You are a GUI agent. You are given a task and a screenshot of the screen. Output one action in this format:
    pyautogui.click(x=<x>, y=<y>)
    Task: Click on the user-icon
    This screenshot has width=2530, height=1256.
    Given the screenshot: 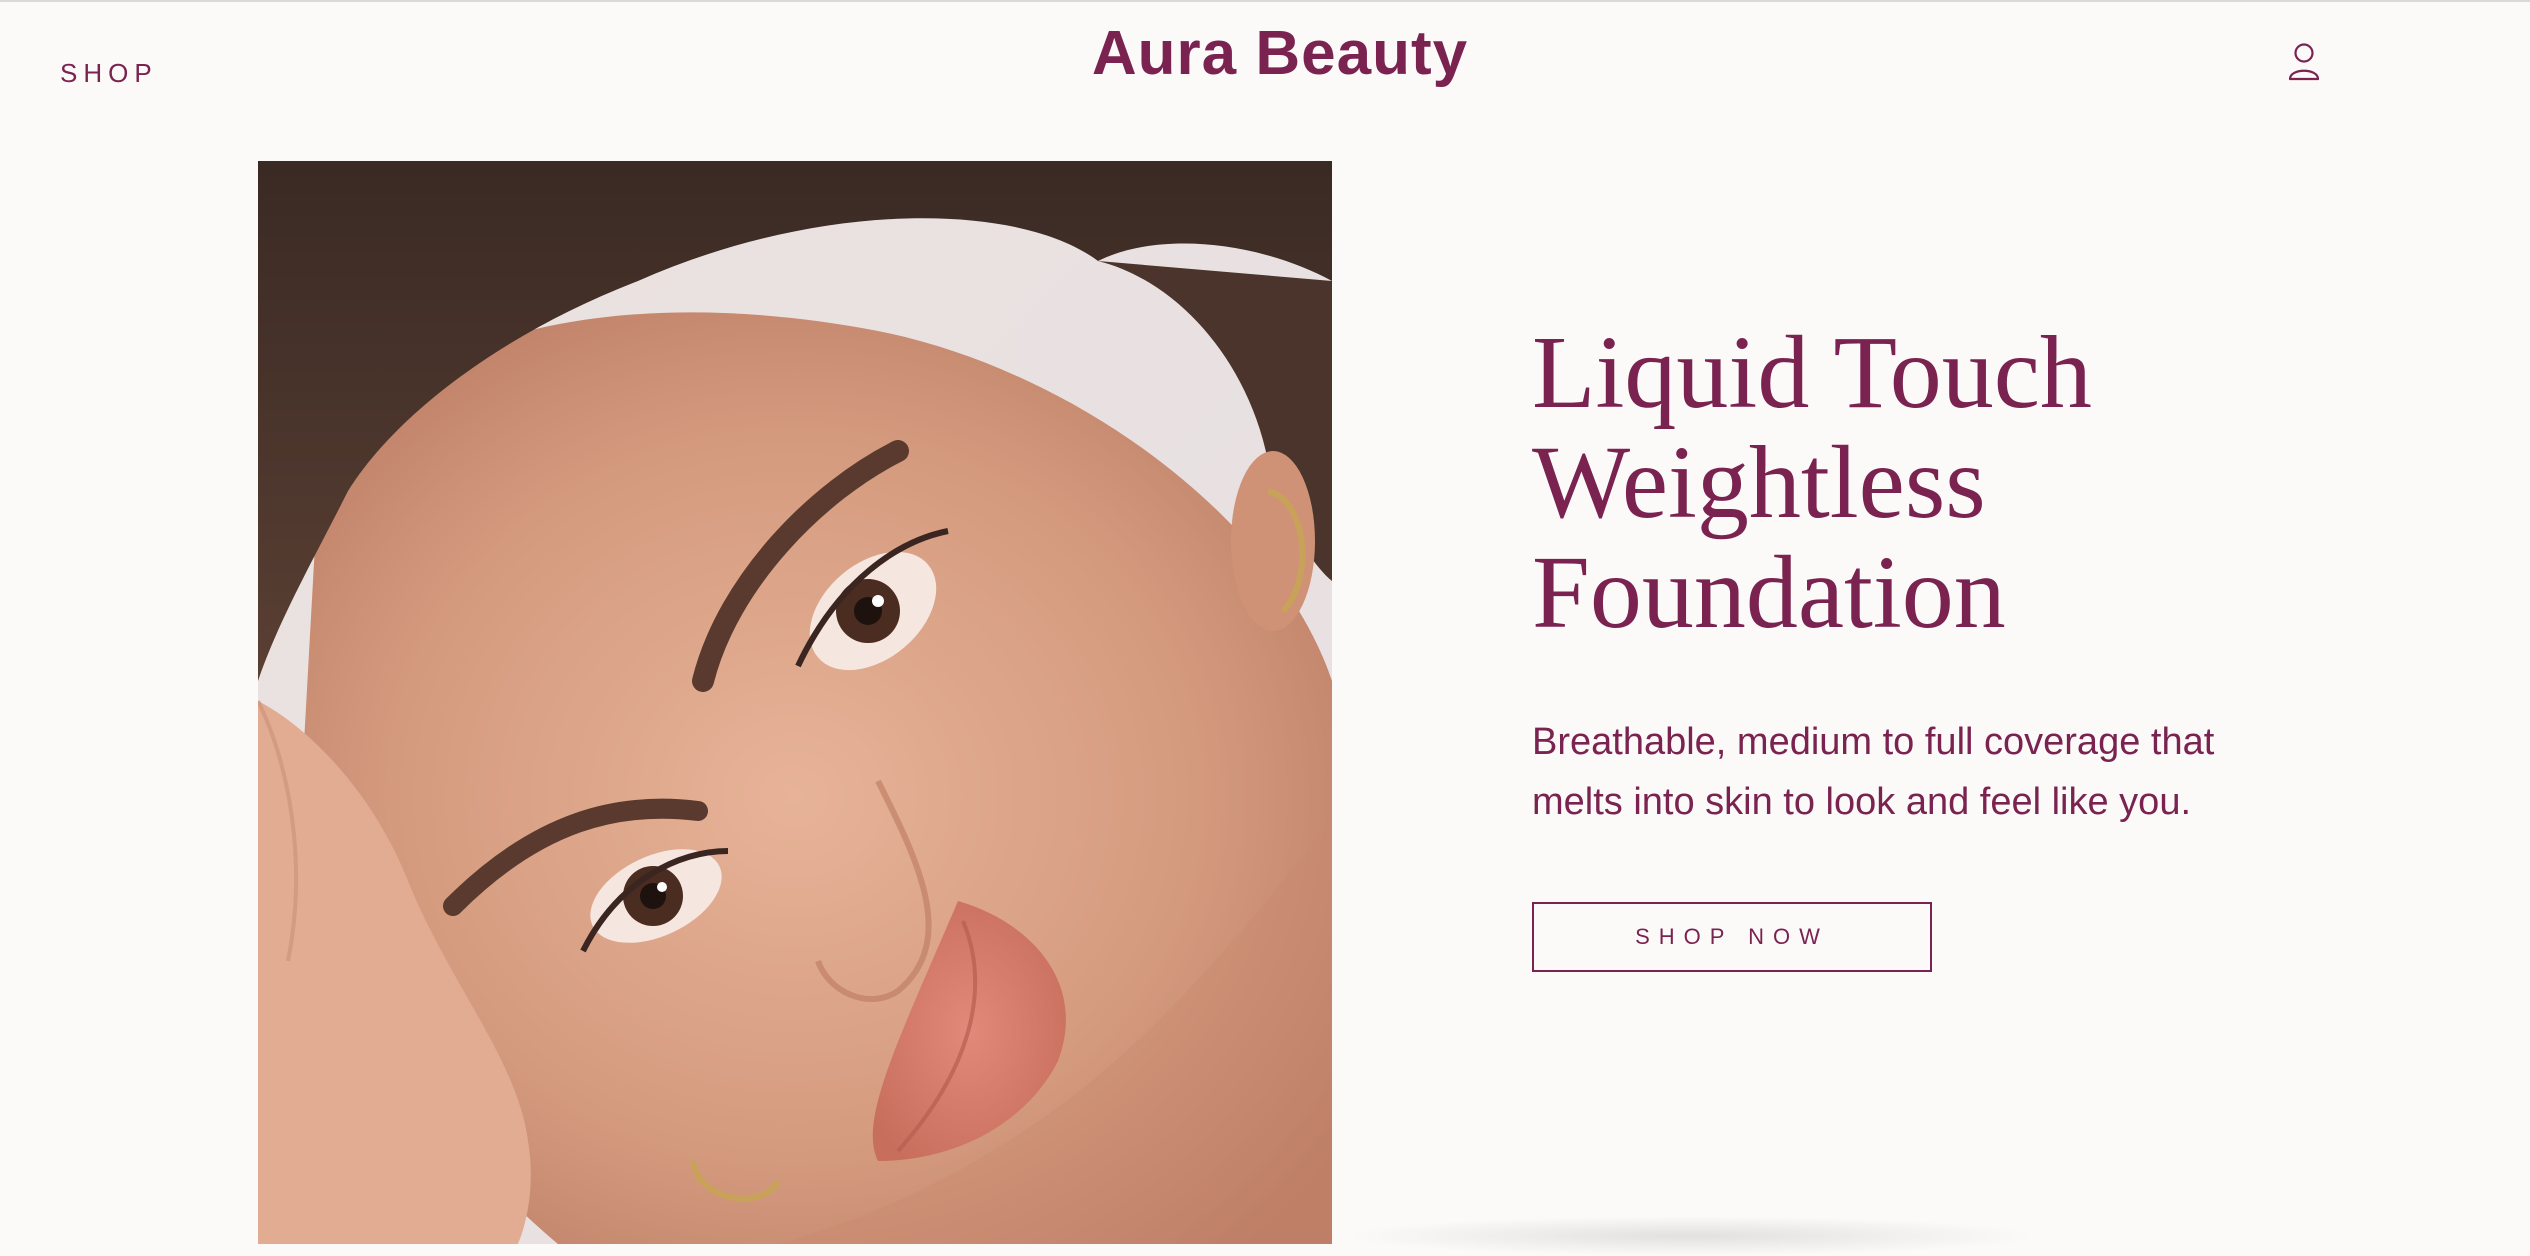 What is the action you would take?
    pyautogui.click(x=2304, y=62)
    